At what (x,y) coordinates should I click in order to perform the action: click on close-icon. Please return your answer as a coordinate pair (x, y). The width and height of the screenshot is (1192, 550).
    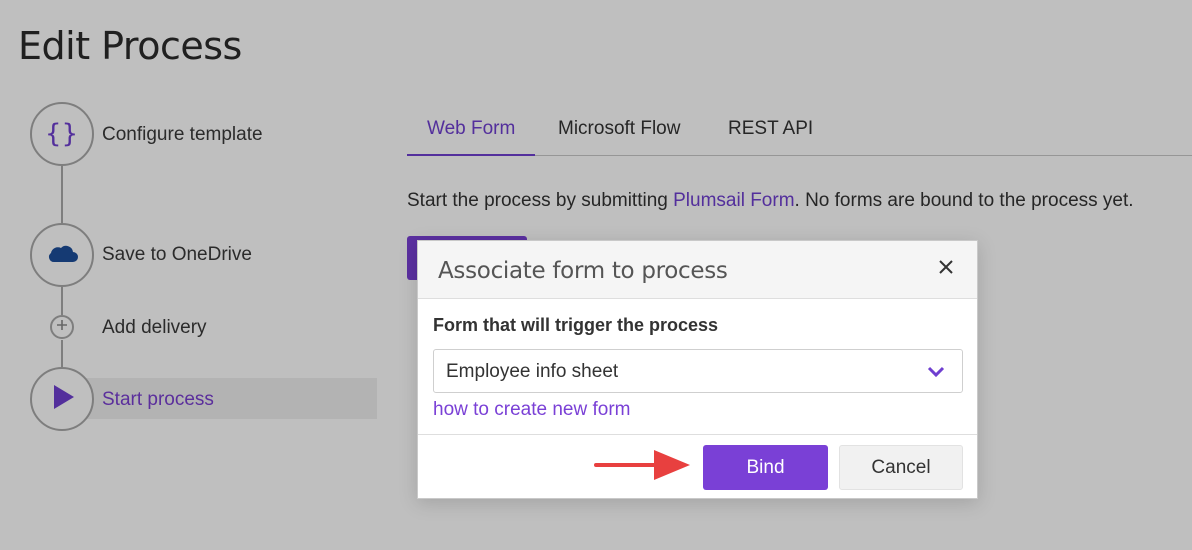
    Looking at the image, I should click on (946, 269).